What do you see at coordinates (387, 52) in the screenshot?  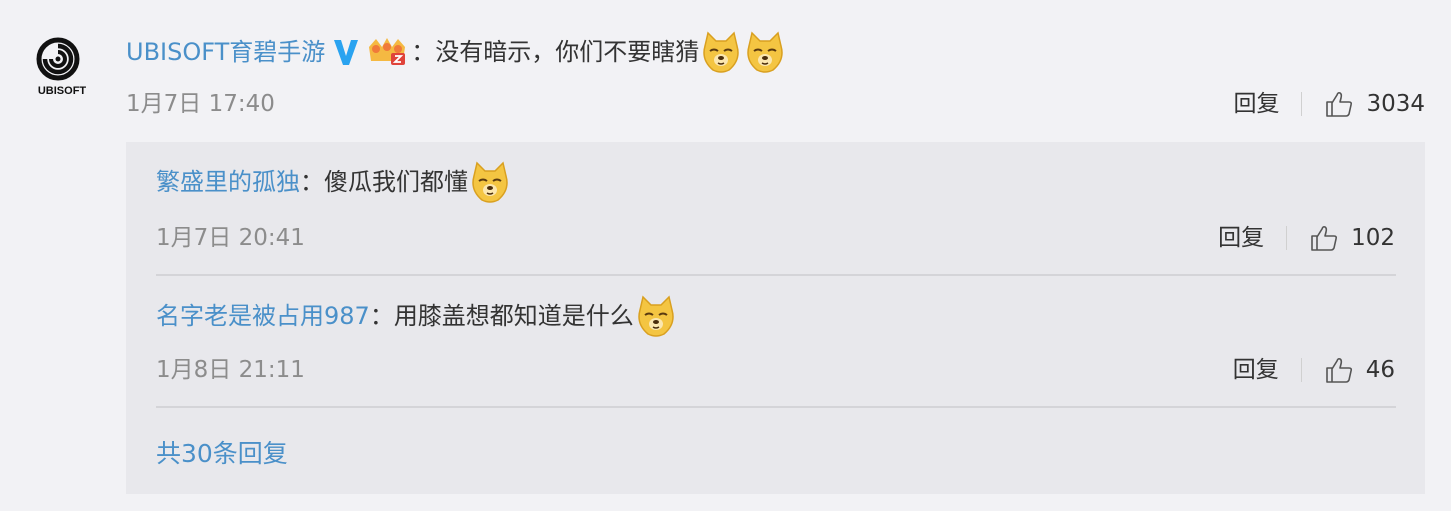 I see `member-crown-icon` at bounding box center [387, 52].